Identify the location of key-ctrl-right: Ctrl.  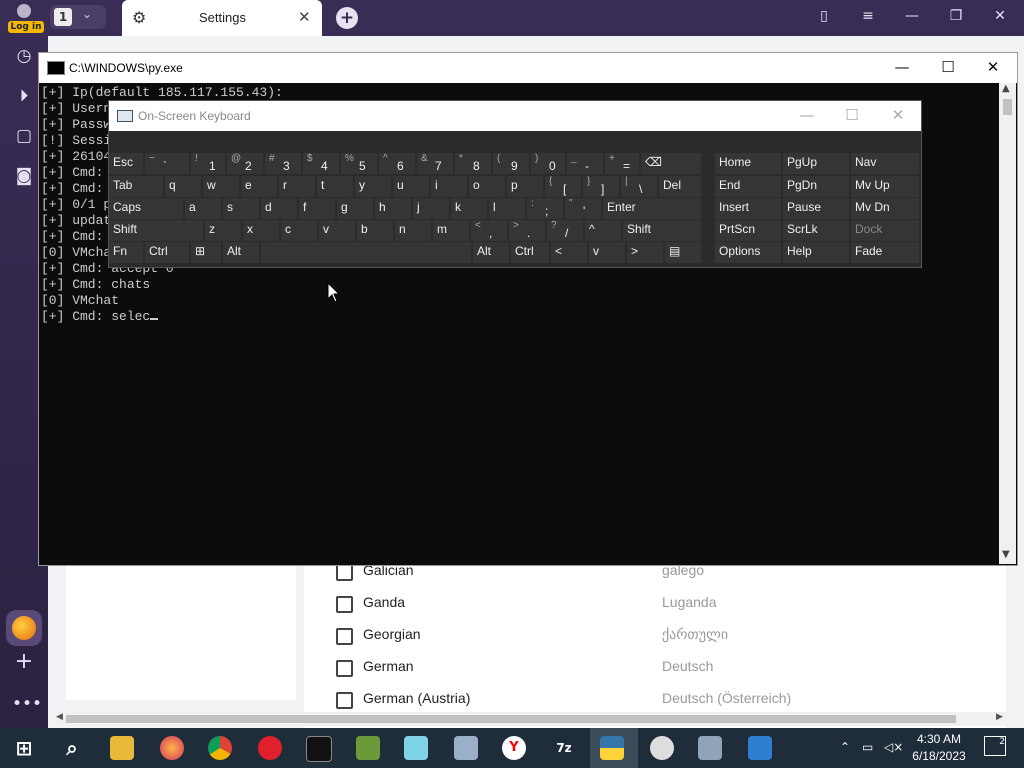
(530, 252).